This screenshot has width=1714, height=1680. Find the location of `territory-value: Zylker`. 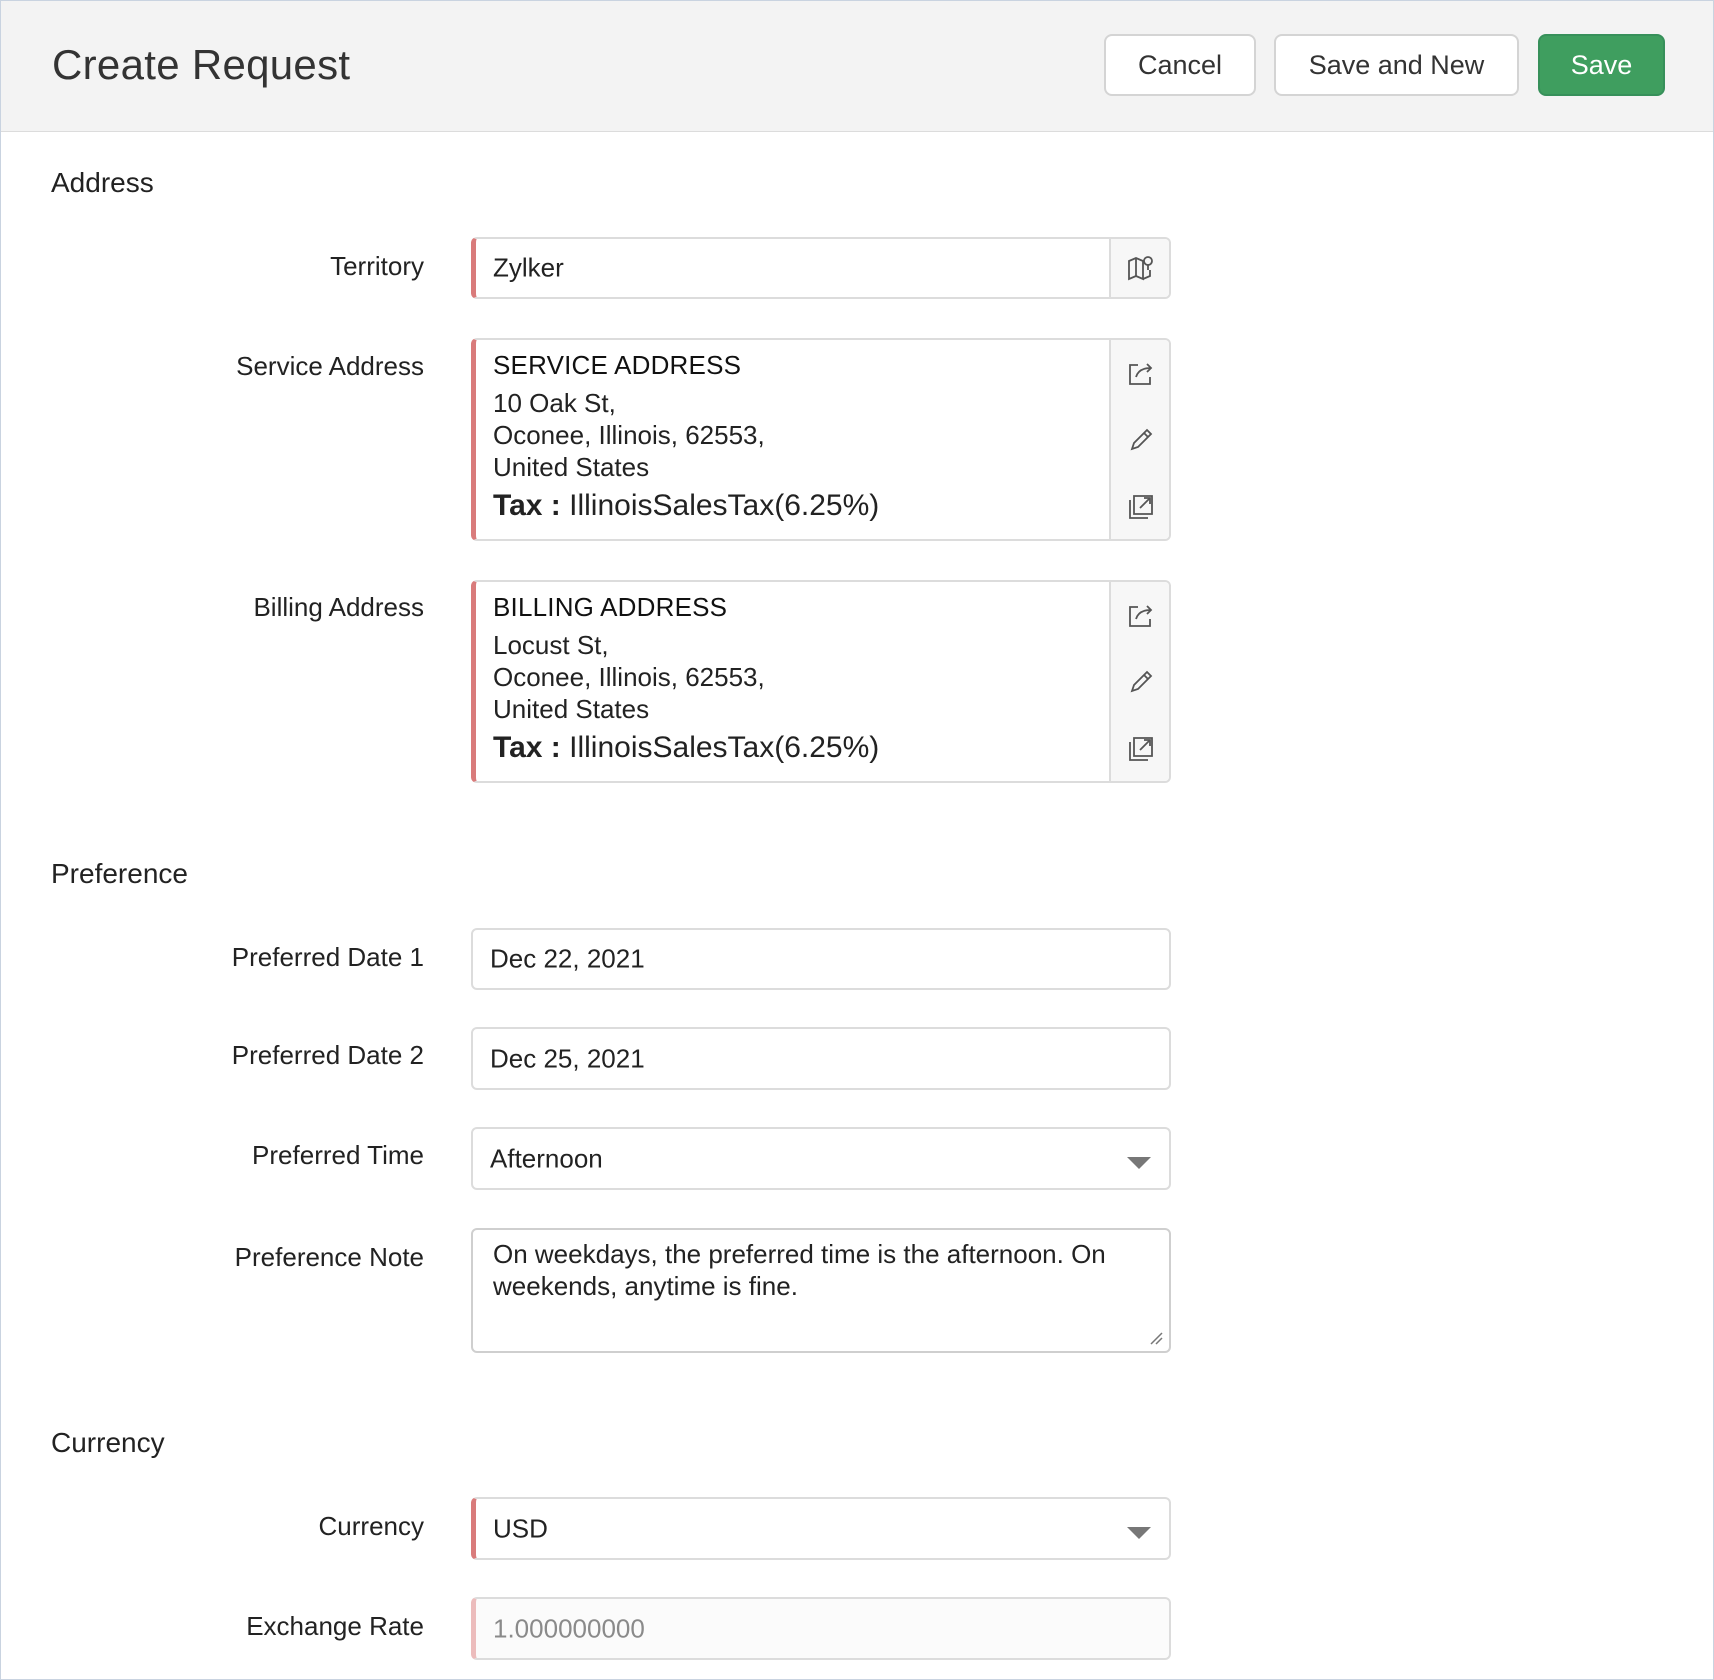

territory-value: Zylker is located at coordinates (528, 267).